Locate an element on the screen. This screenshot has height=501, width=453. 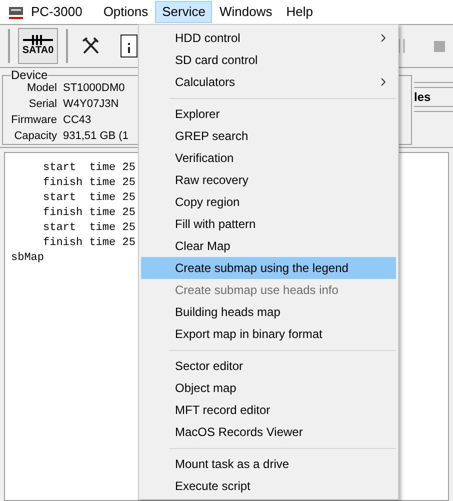
menu-option: Mount task as a drive is located at coordinates (268, 464).